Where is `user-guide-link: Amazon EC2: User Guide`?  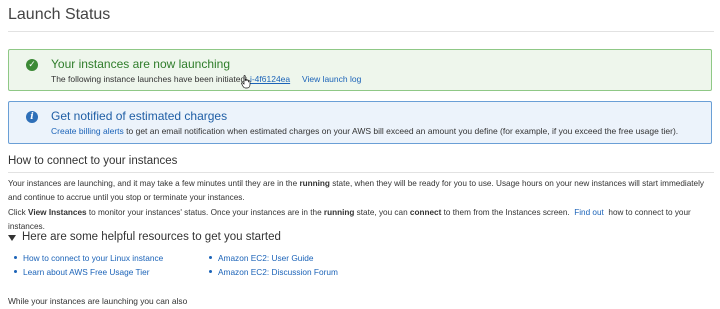 user-guide-link: Amazon EC2: User Guide is located at coordinates (265, 258).